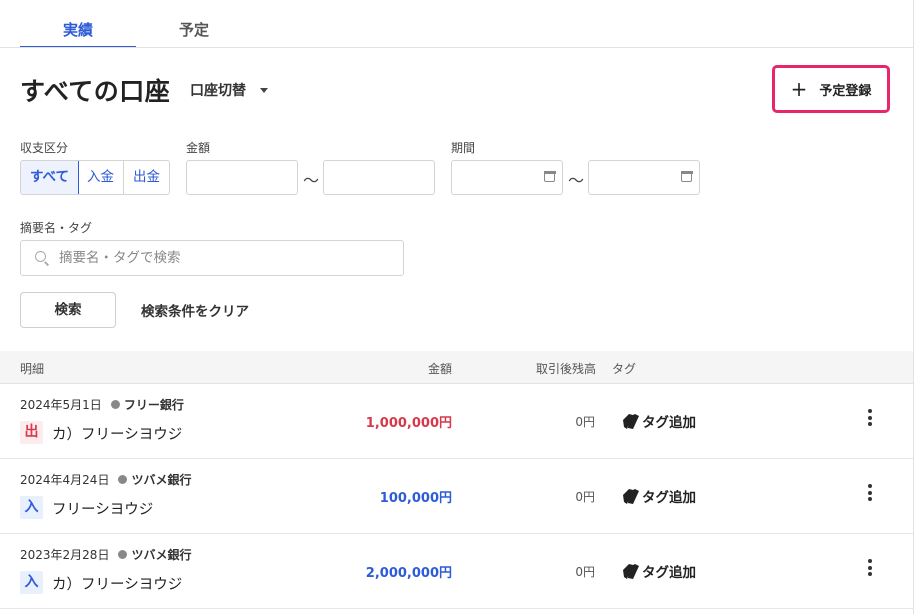  I want to click on period-end-input, so click(644, 177).